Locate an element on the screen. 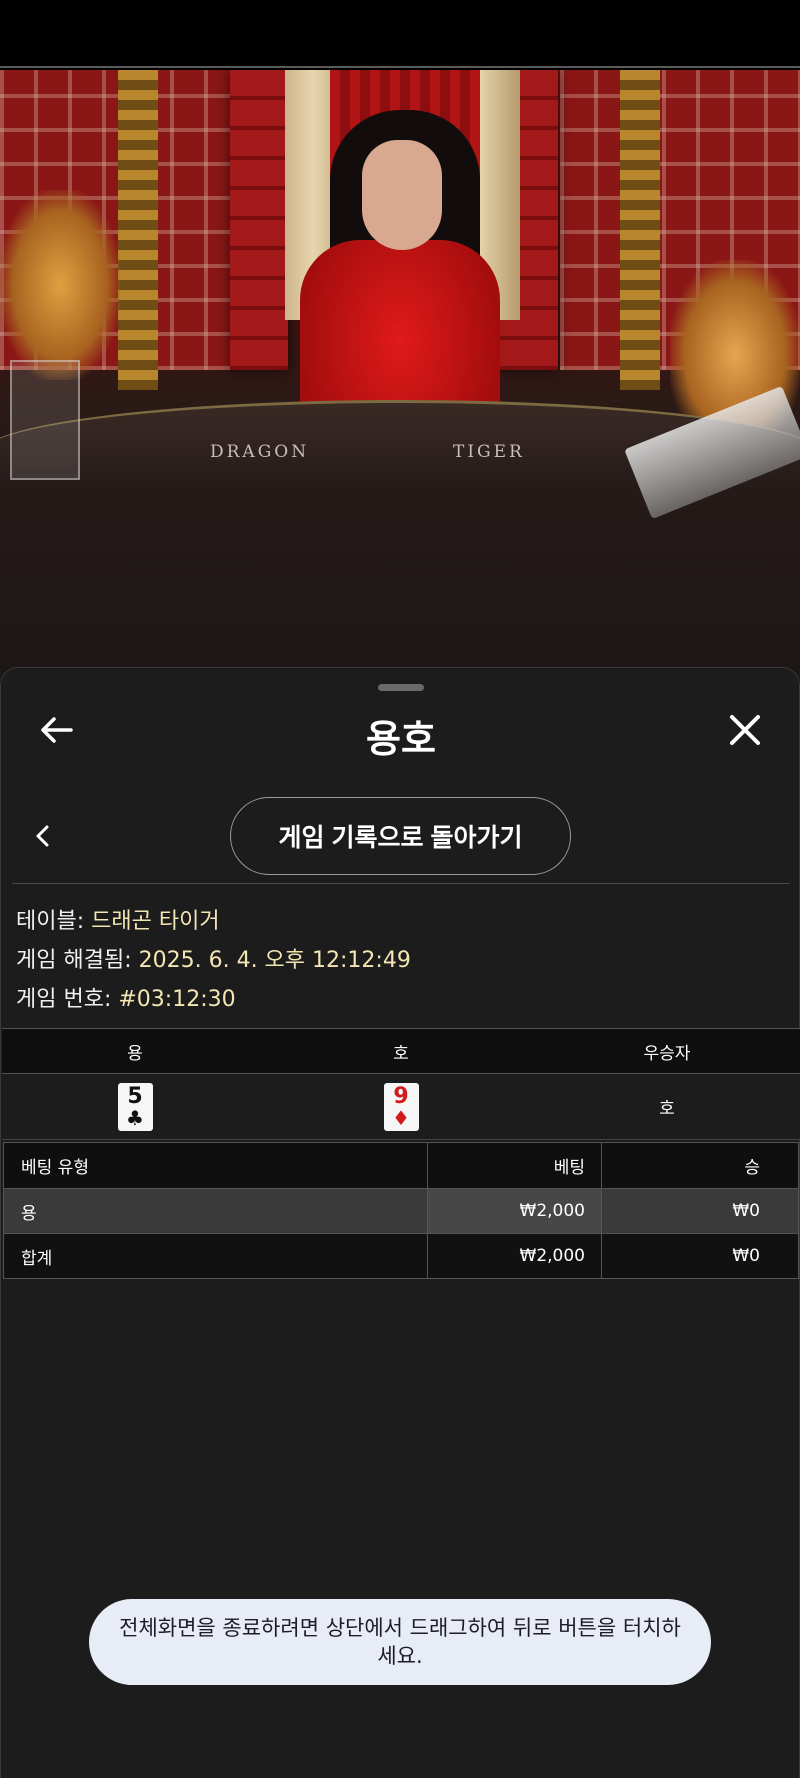  bets-header-type: 베팅 유형 is located at coordinates (216, 1165).